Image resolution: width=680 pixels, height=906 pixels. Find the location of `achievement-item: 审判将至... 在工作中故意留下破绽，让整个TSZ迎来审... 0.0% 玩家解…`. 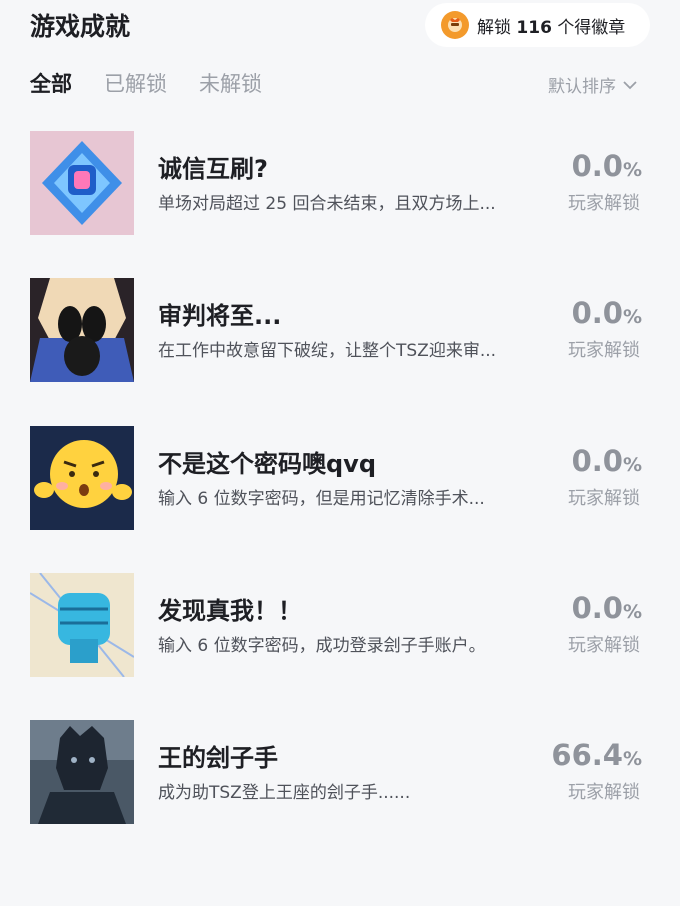

achievement-item: 审判将至... 在工作中故意留下破绽，让整个TSZ迎来审... 0.0% 玩家解… is located at coordinates (340, 330).